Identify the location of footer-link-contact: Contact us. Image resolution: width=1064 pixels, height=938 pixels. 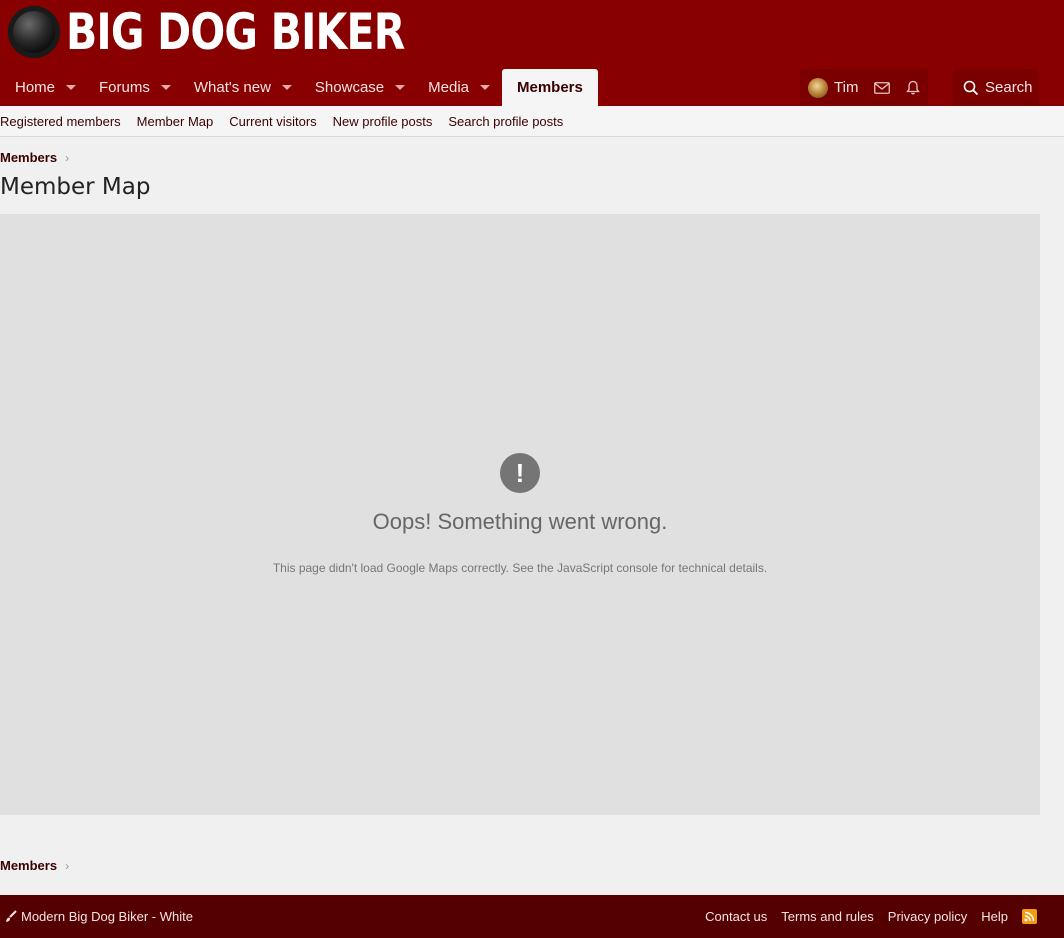
(736, 916).